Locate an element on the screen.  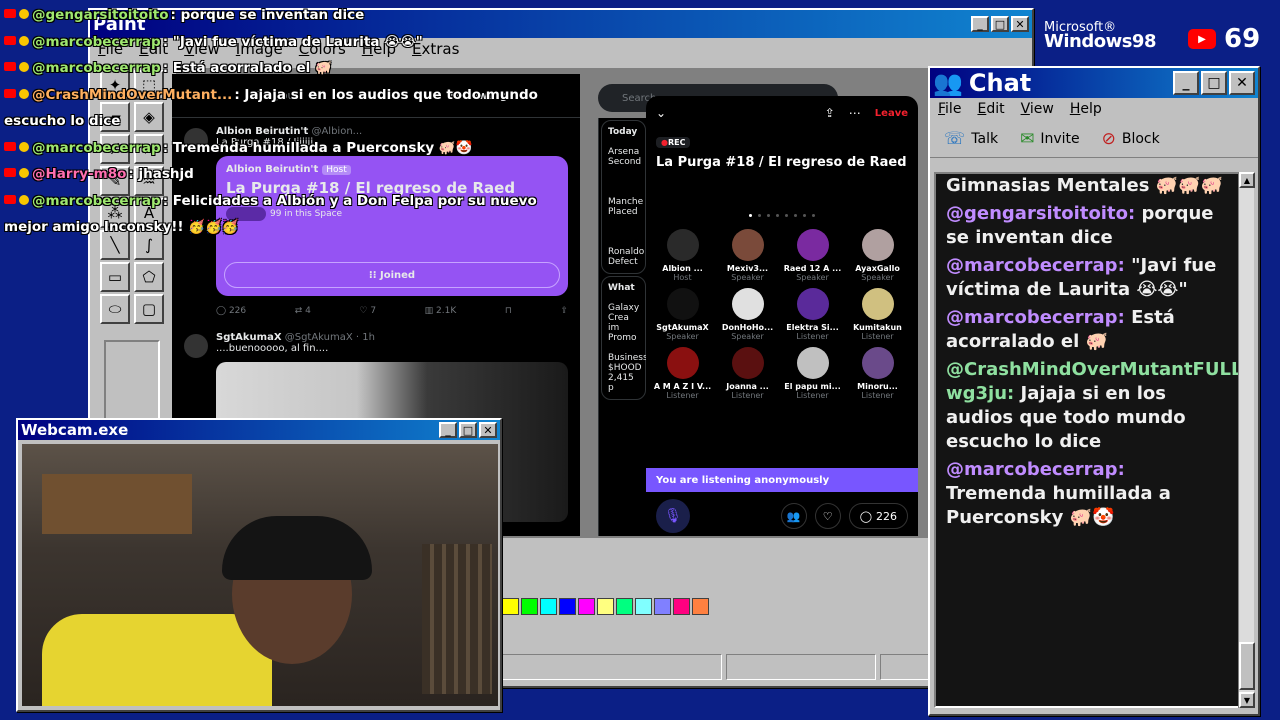
rounded-rect-icon: ▢ is located at coordinates (149, 309).